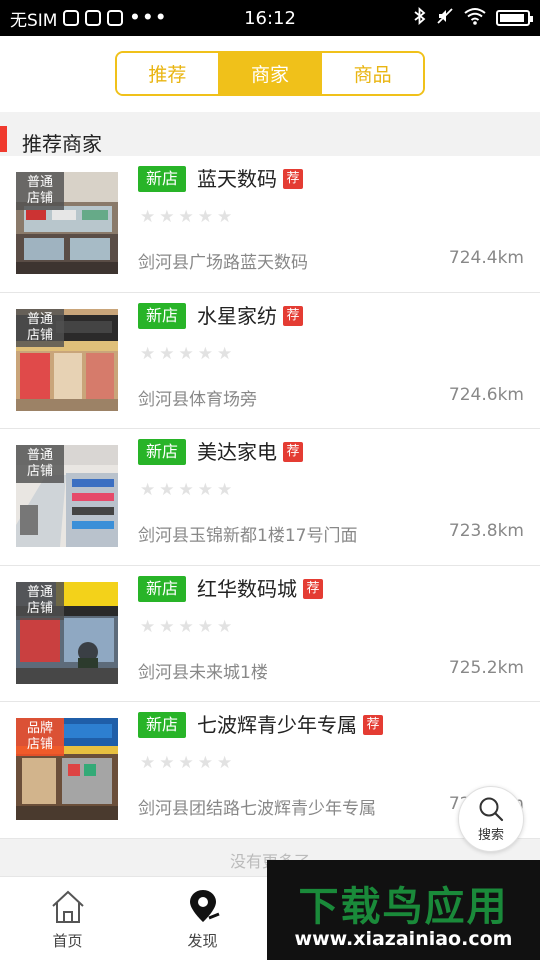  Describe the element at coordinates (514, 18) in the screenshot. I see `battery-icon` at that location.